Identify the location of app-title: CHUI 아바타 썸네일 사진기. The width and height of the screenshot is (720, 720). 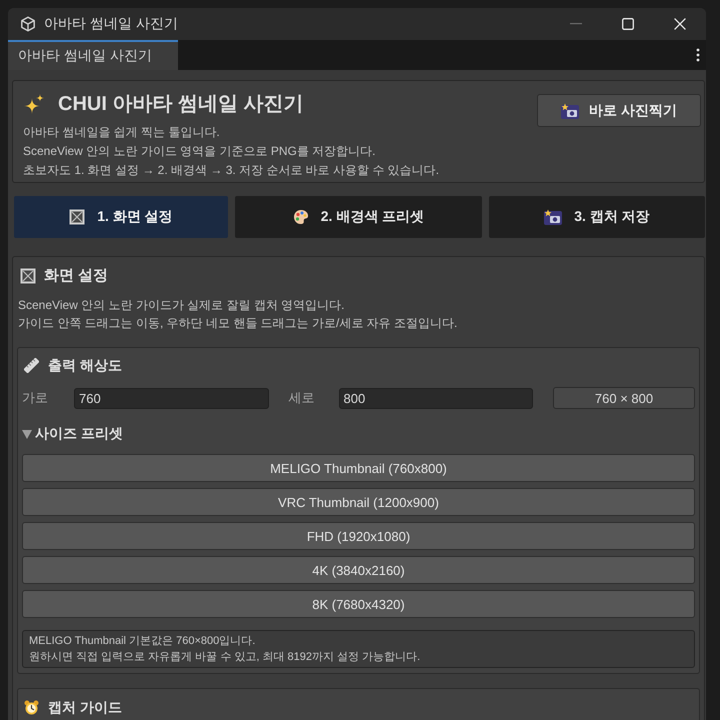
(181, 104).